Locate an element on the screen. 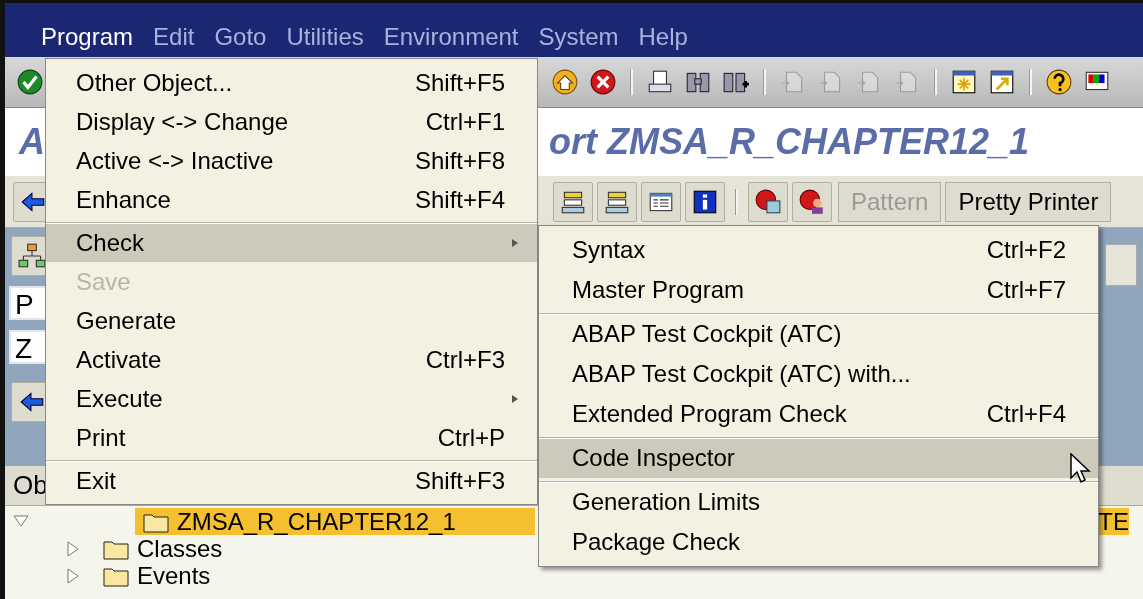 The image size is (1143, 599). toolbar-button: Pretty Printer is located at coordinates (1028, 201).